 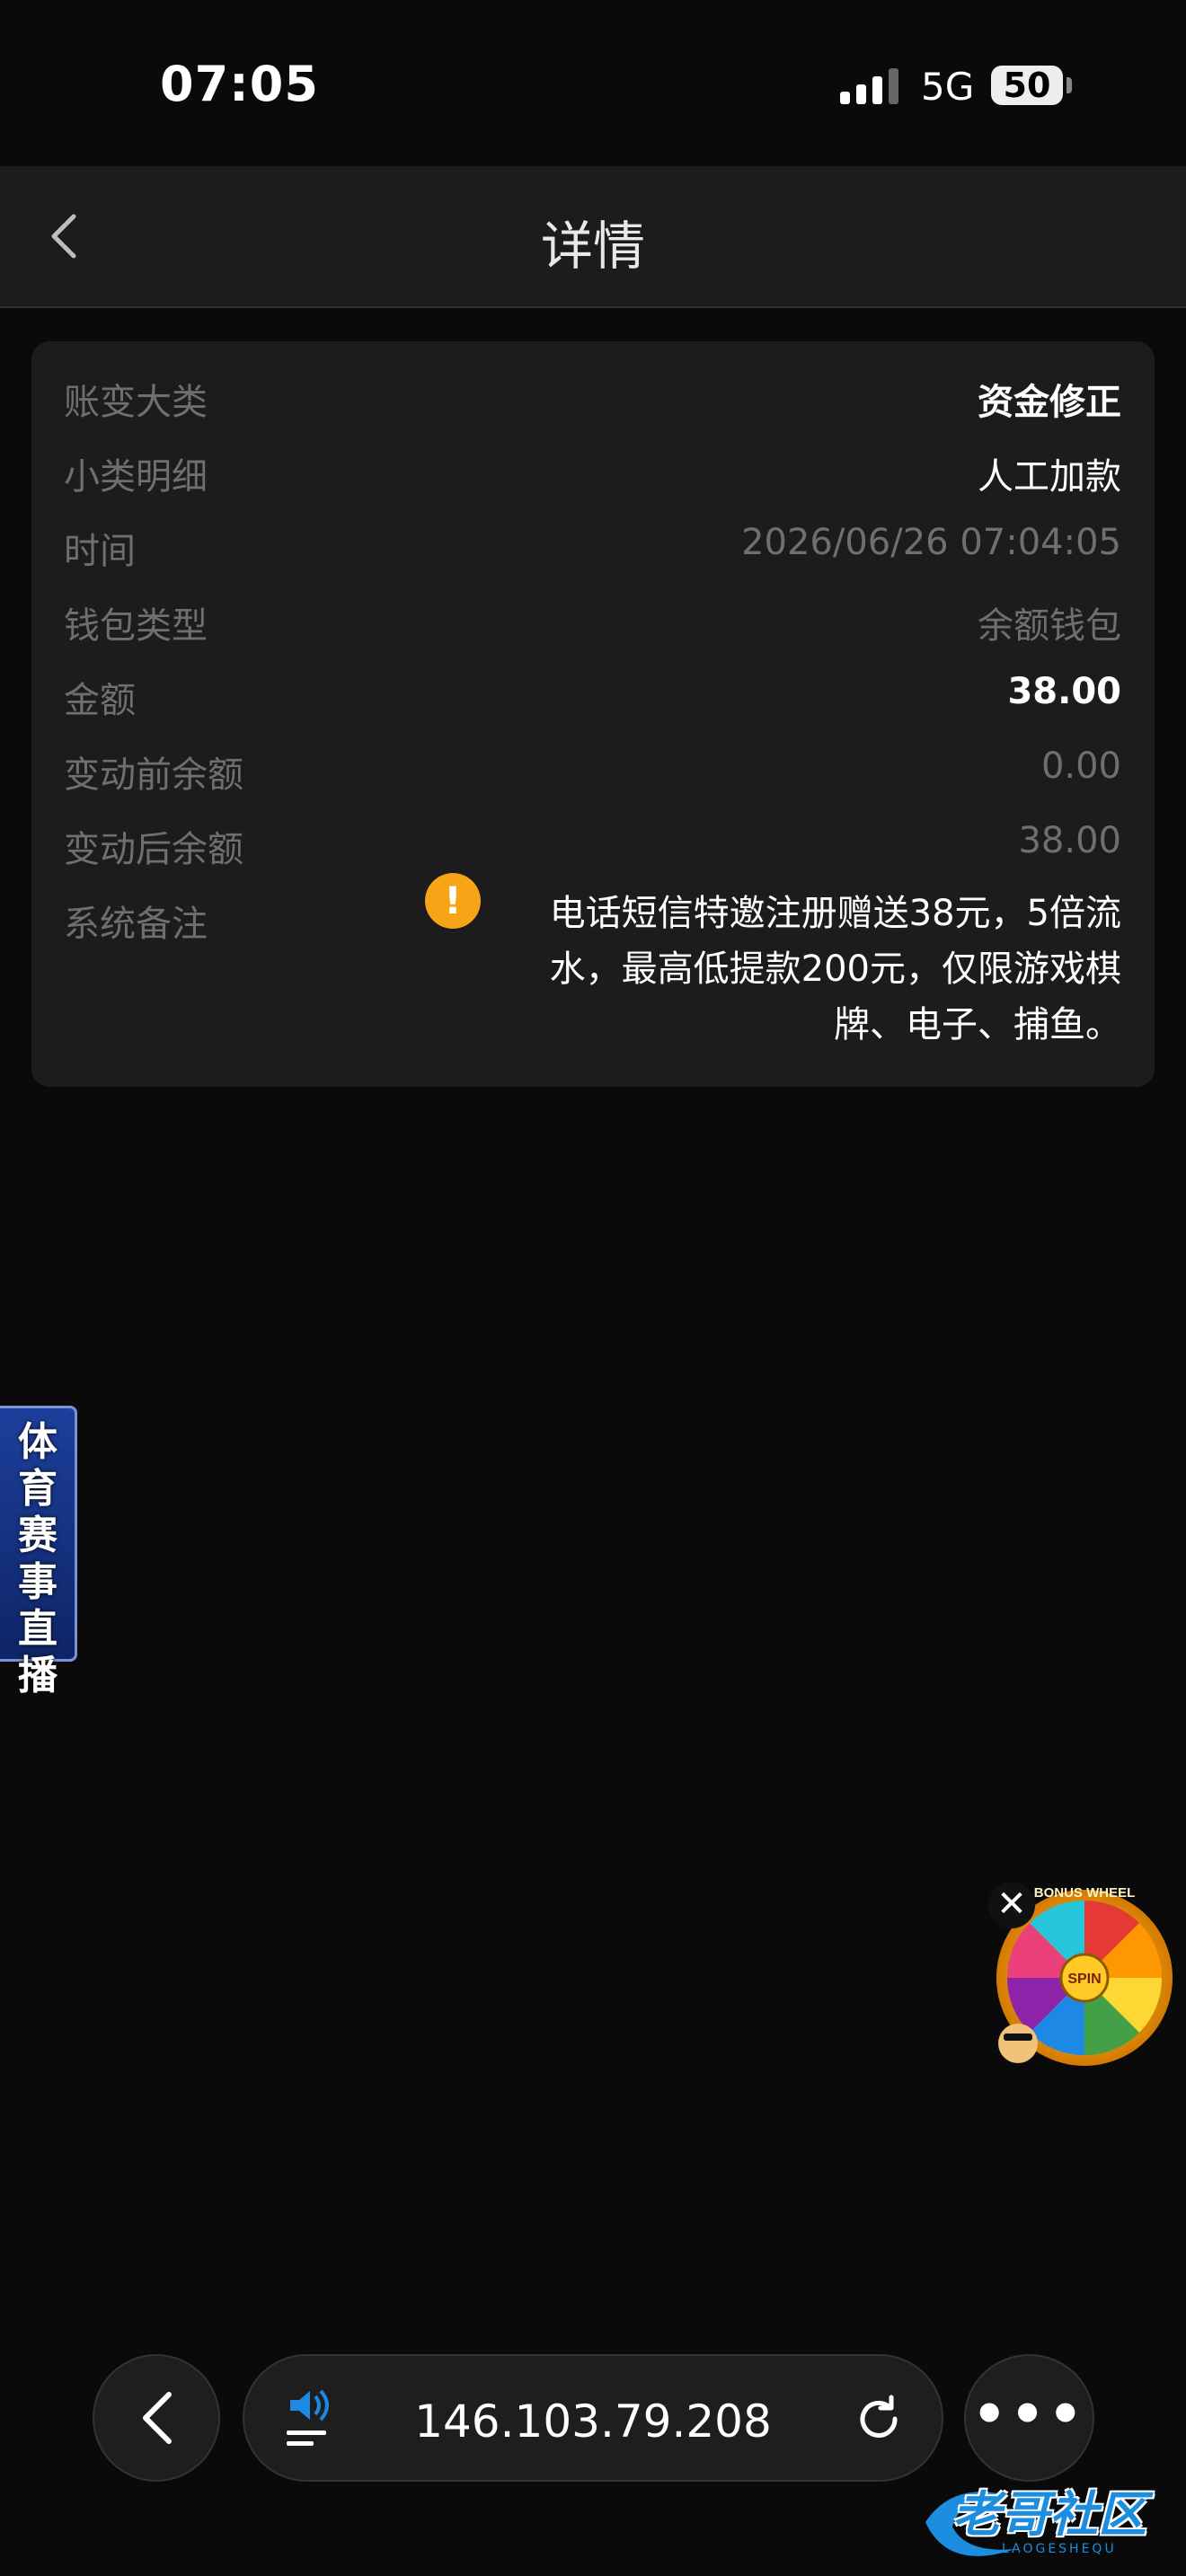 I want to click on address-bar: 146.103.79.208, so click(x=593, y=2418).